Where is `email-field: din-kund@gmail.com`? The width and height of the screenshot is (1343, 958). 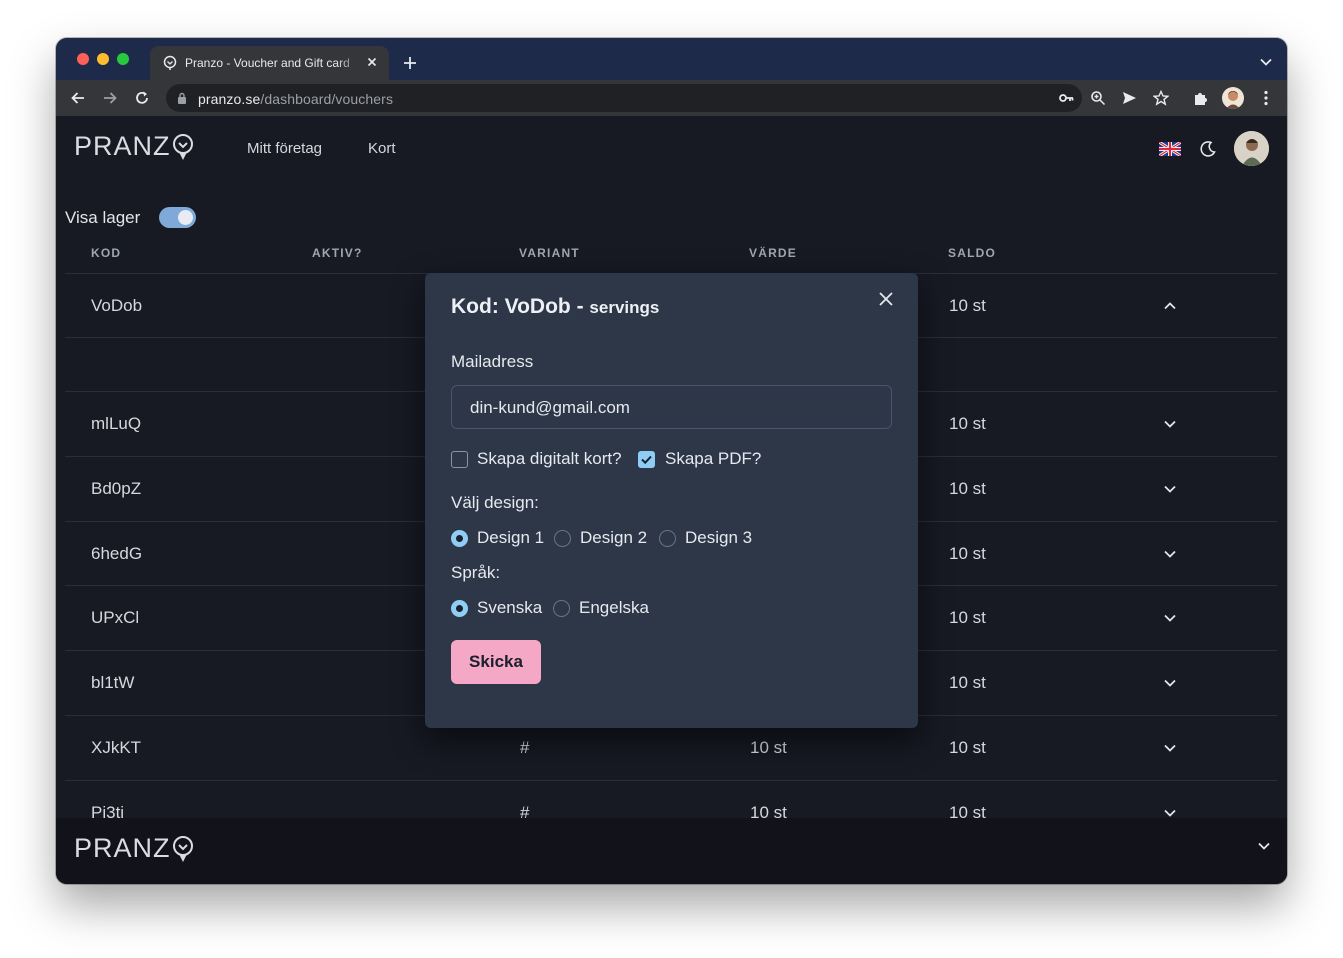
email-field: din-kund@gmail.com is located at coordinates (671, 407).